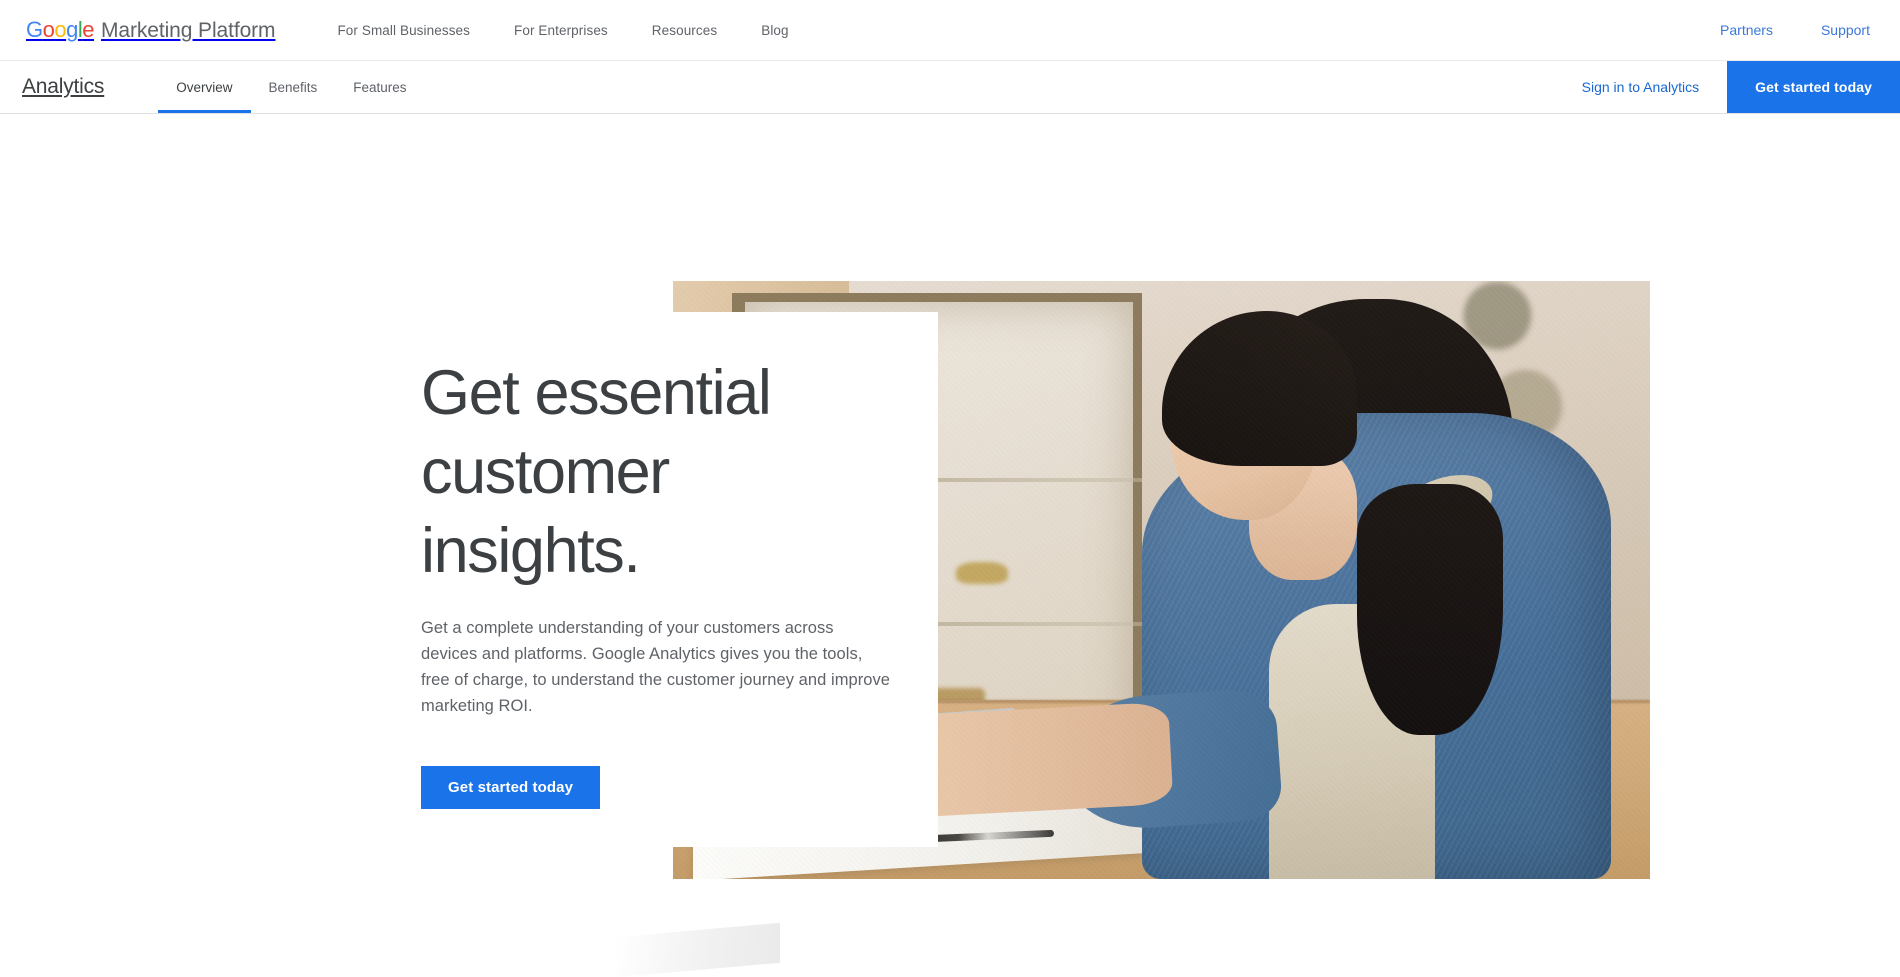 Image resolution: width=1900 pixels, height=977 pixels. I want to click on product-title-analytics: Analytics, so click(63, 87).